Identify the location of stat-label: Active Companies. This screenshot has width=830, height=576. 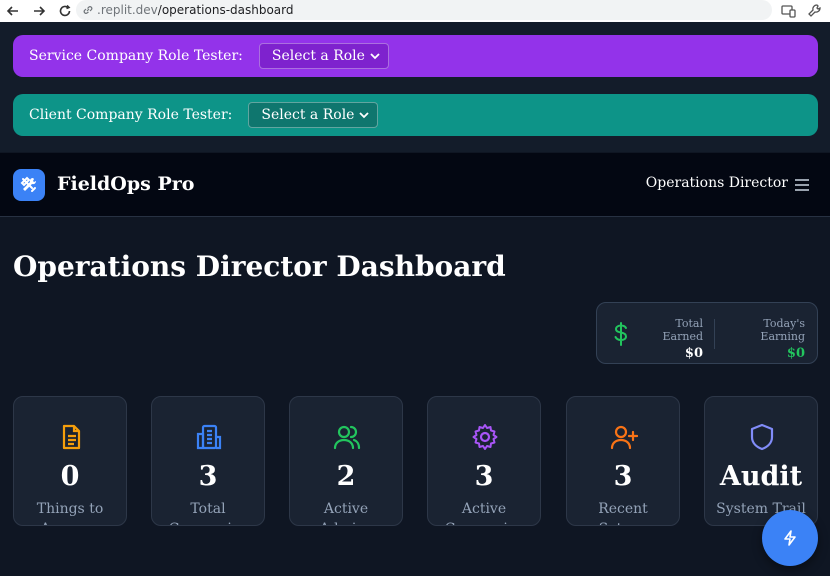
(484, 513).